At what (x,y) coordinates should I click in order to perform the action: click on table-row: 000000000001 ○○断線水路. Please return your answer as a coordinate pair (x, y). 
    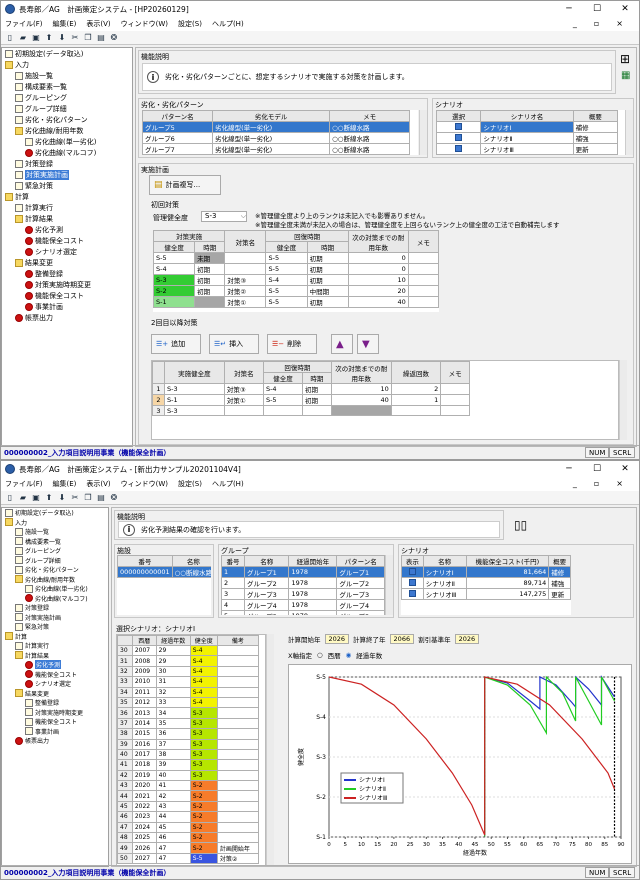
    Looking at the image, I should click on (164, 572).